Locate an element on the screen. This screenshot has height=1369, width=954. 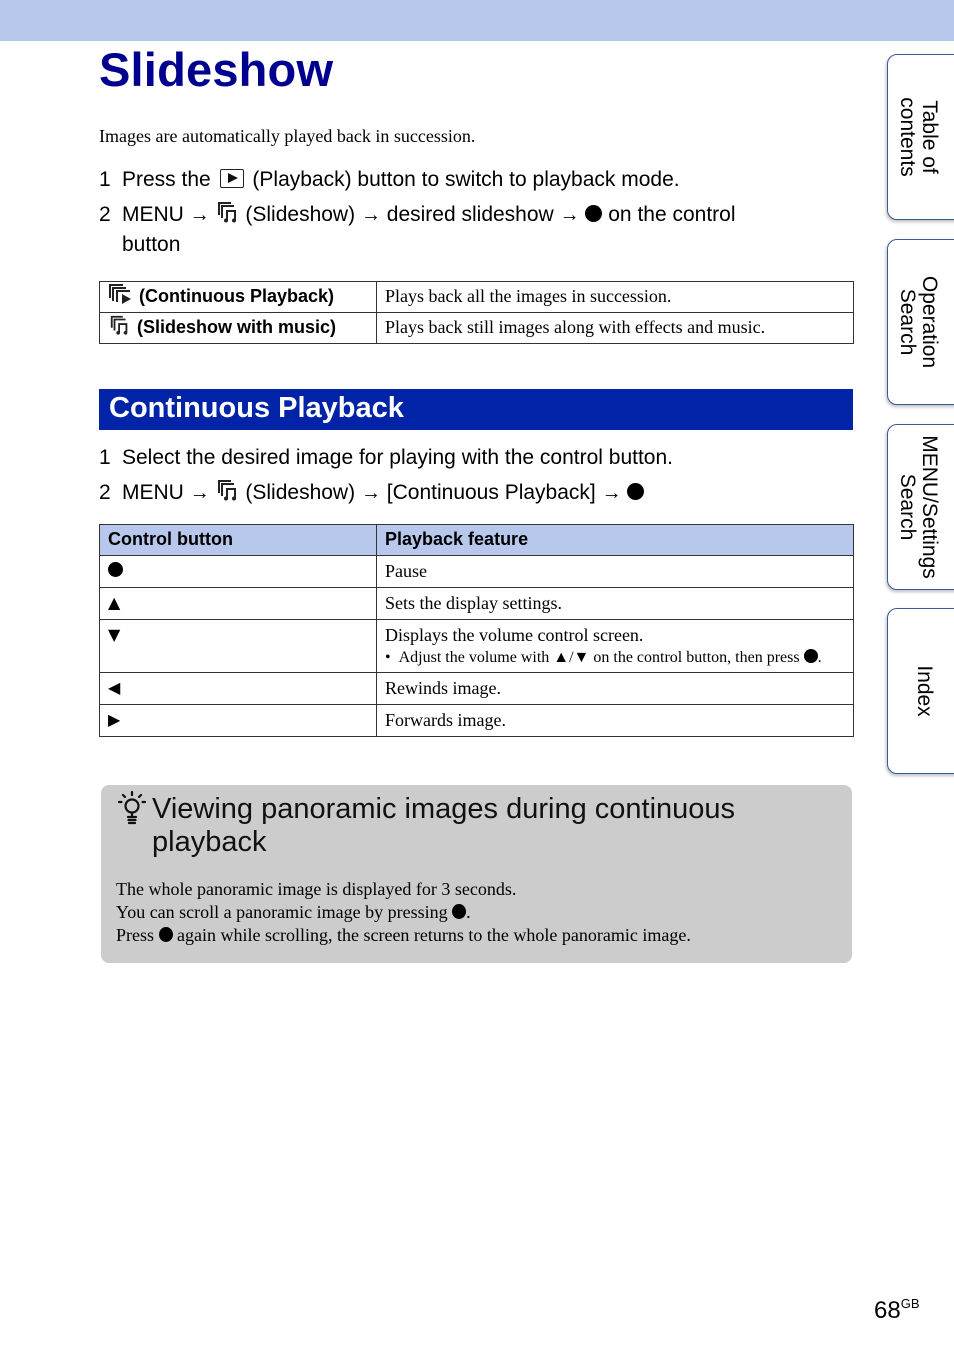
step-text: button is located at coordinates (151, 244).